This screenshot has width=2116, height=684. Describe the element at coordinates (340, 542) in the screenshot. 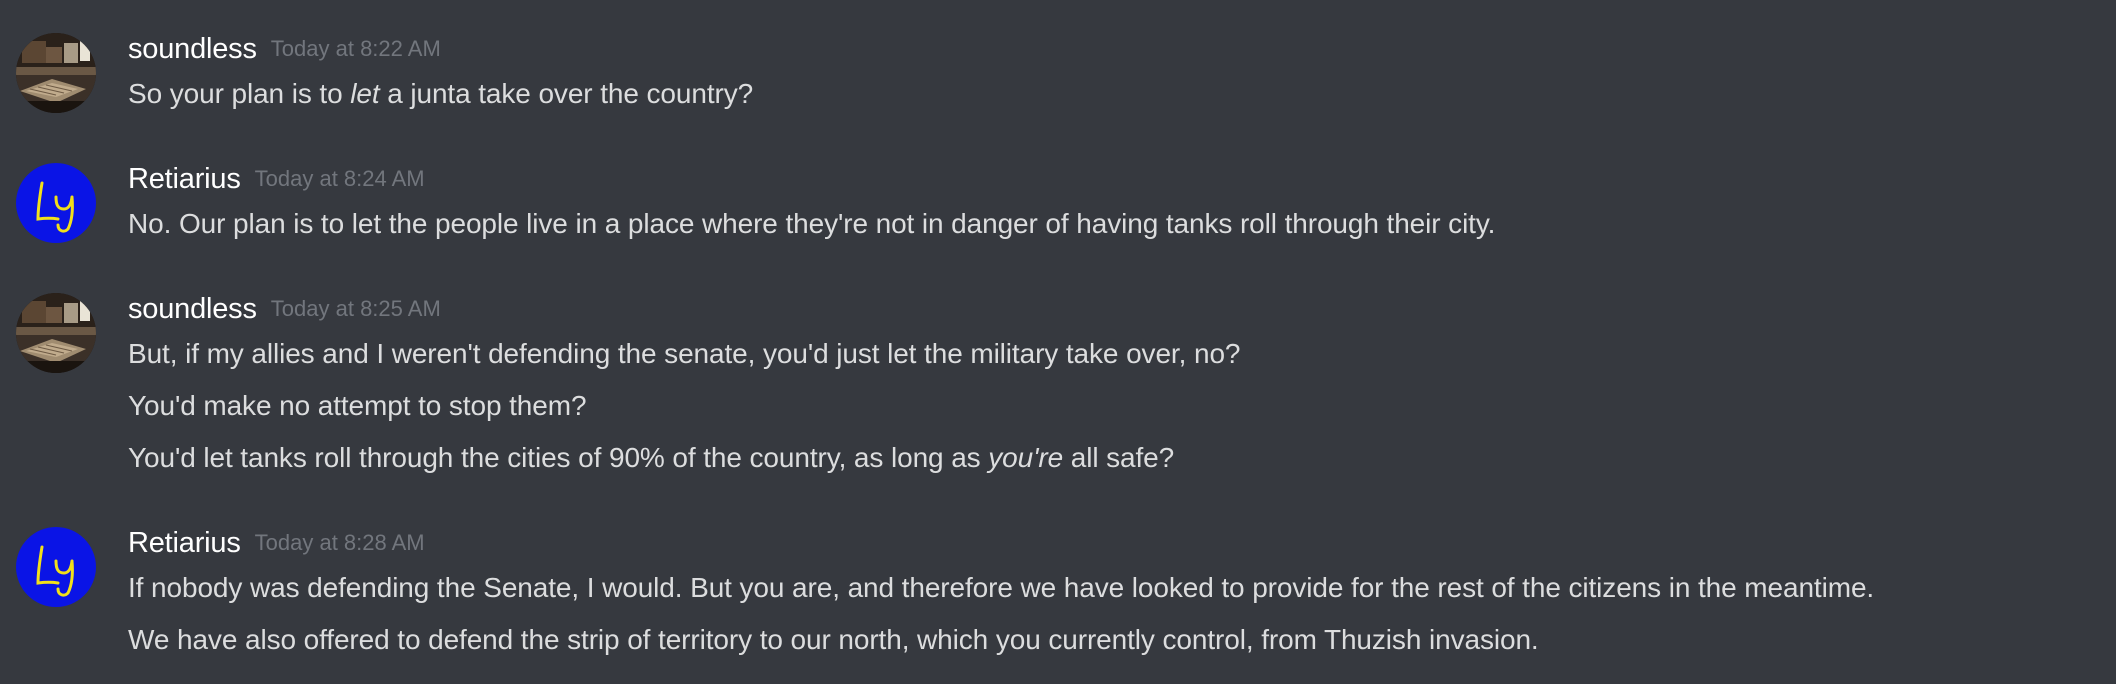

I see `timestamp: Today at 8:28 AM` at that location.